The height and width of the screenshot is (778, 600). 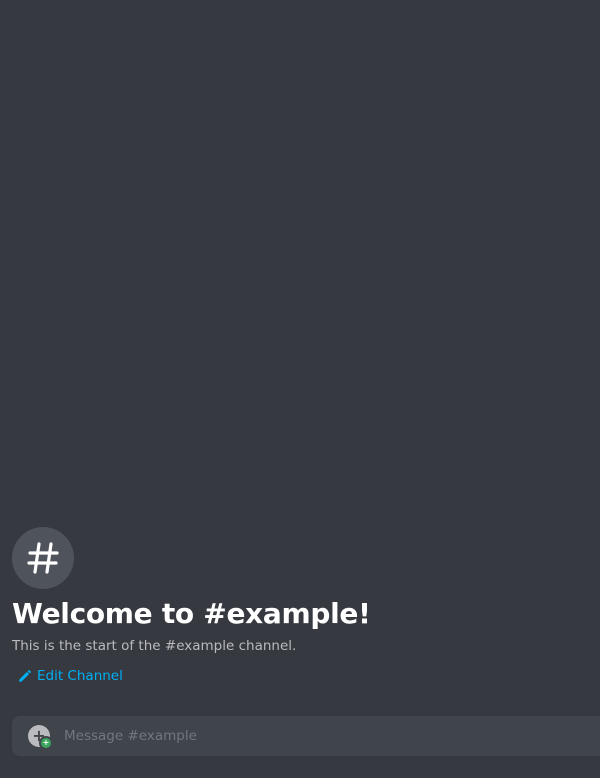 I want to click on welcome-title: Welcome to #example!, so click(x=191, y=613).